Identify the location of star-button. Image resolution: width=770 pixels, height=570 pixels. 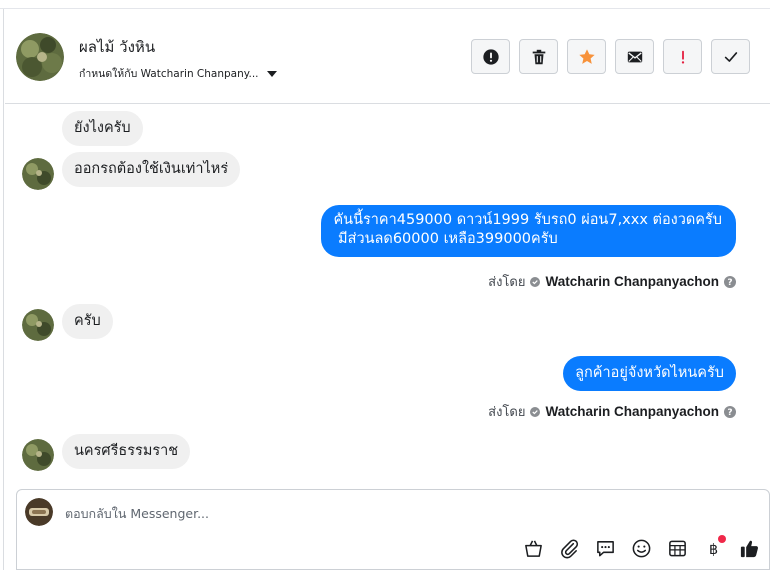
(586, 56).